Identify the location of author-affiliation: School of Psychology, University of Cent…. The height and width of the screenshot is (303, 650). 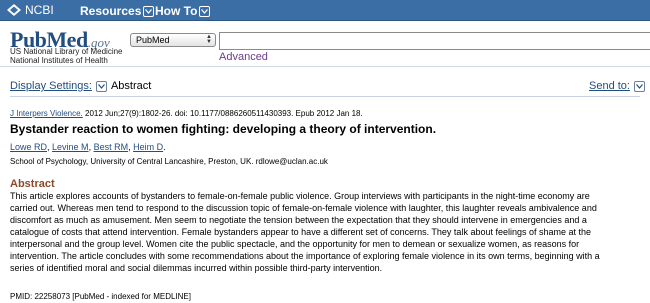
(169, 161).